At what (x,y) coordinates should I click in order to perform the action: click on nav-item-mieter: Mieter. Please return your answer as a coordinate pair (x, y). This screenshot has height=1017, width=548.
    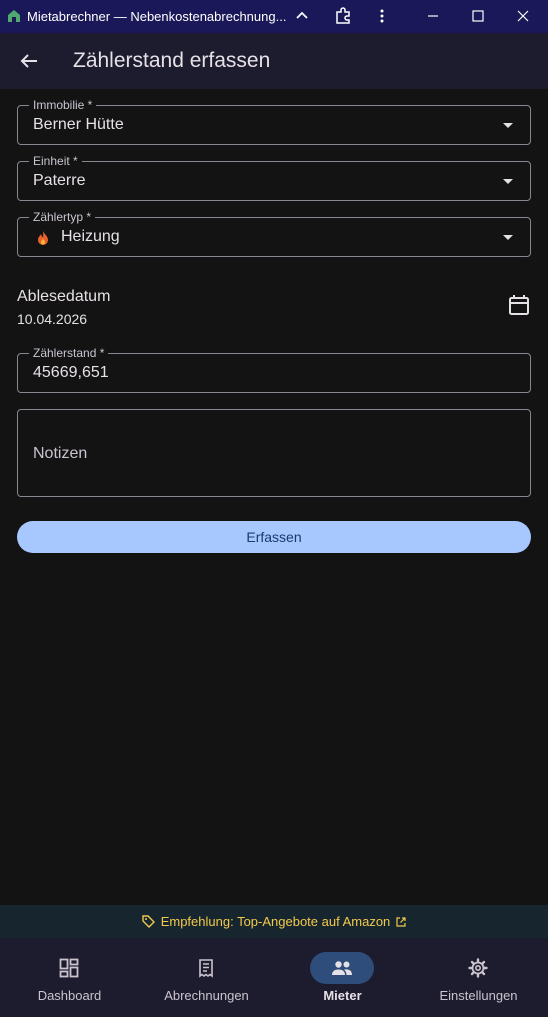
    Looking at the image, I should click on (342, 977).